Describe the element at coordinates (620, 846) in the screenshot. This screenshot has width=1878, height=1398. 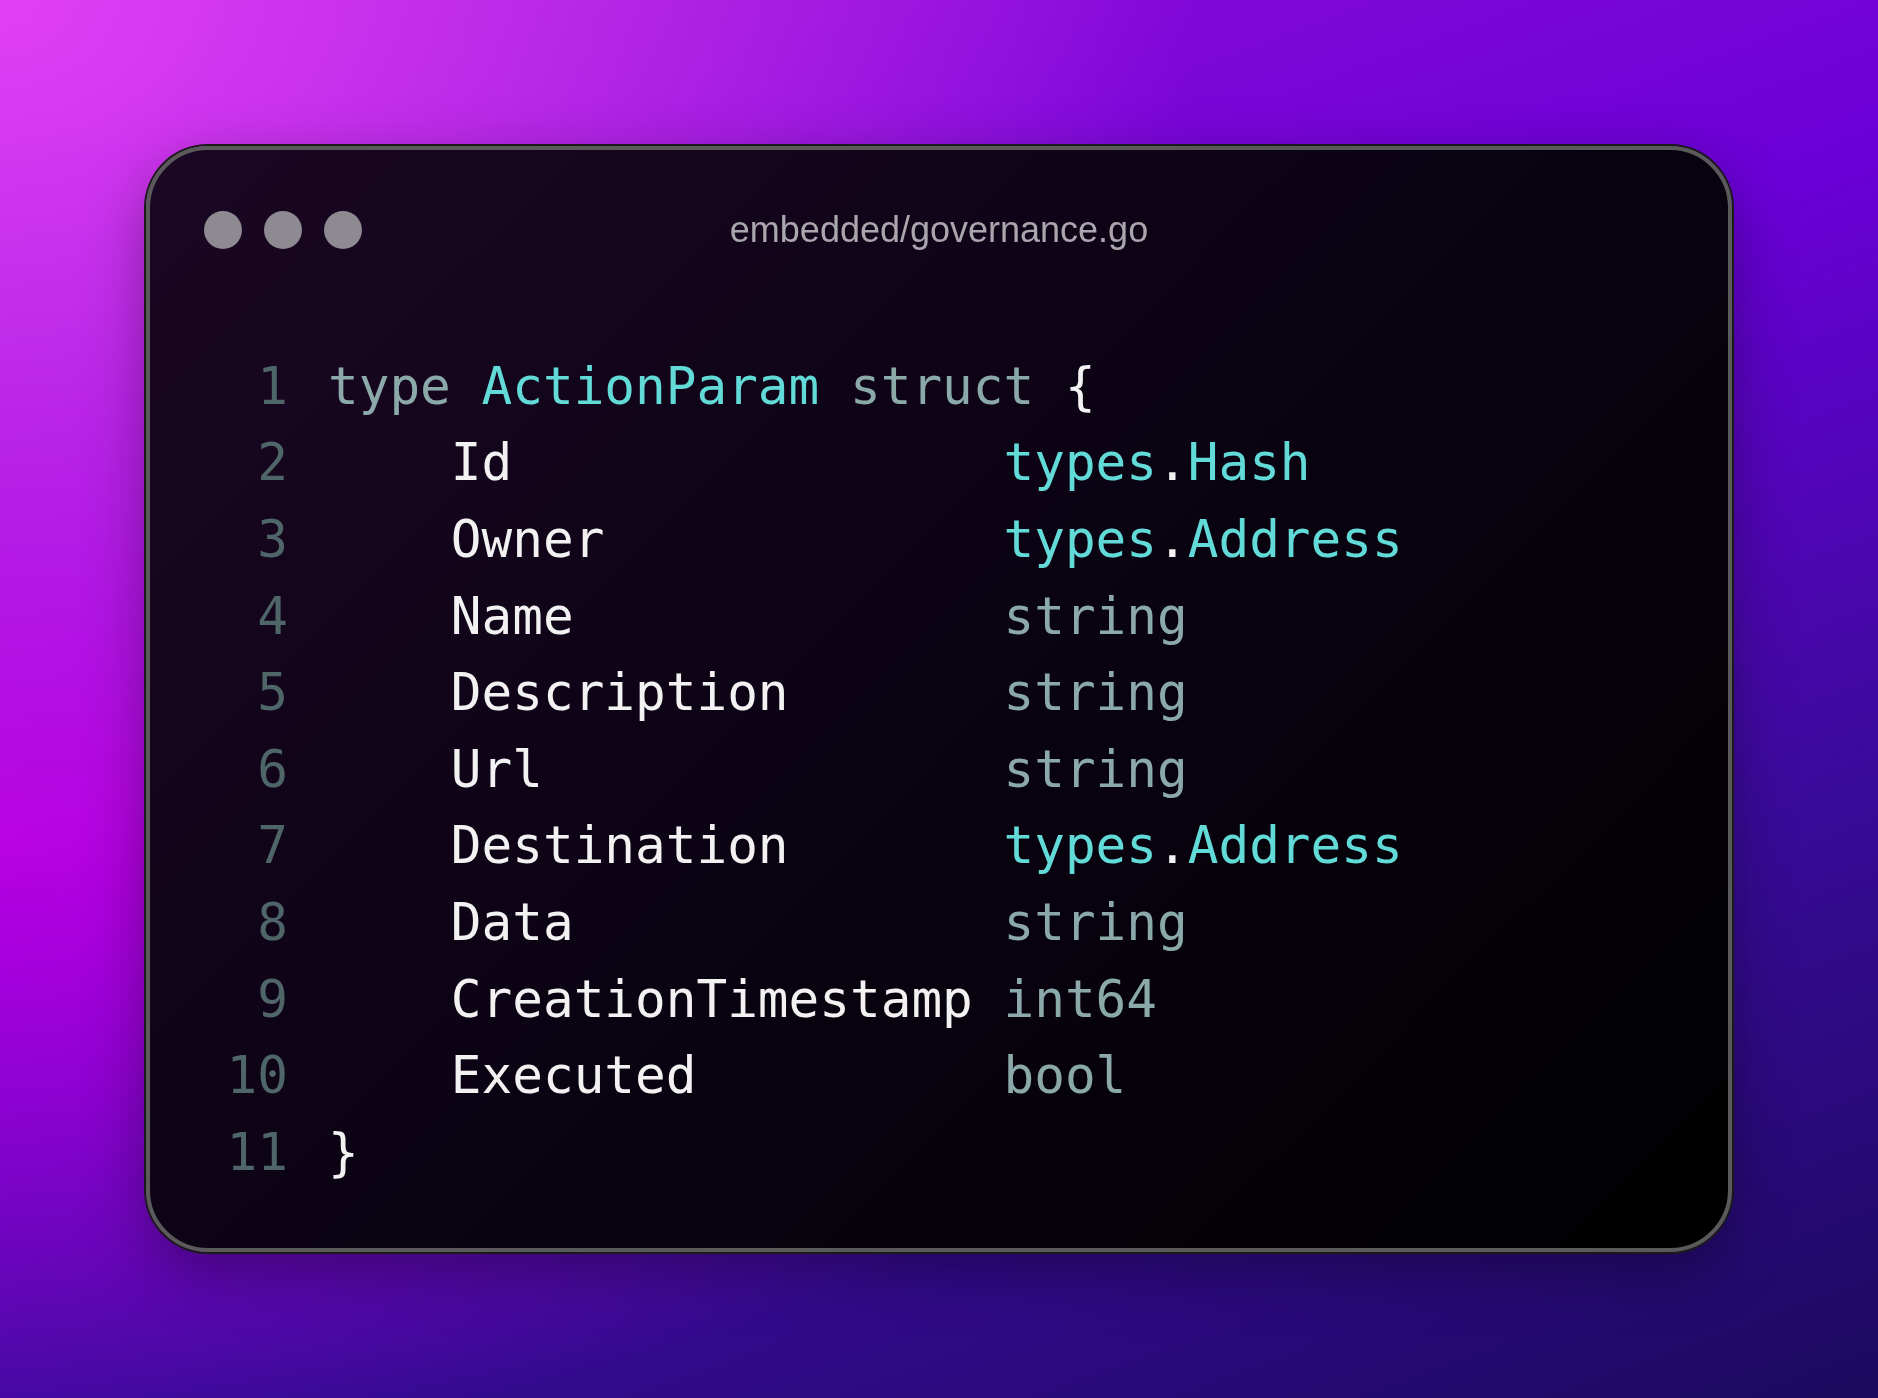
I see `field-name: Destination` at that location.